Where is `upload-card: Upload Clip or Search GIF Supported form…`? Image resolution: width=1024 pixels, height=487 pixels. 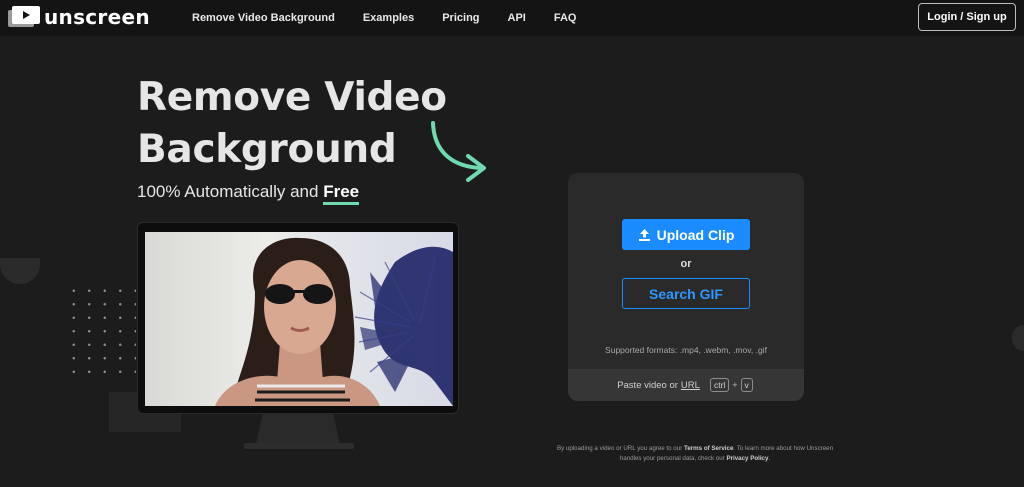
upload-card: Upload Clip or Search GIF Supported form… is located at coordinates (686, 287).